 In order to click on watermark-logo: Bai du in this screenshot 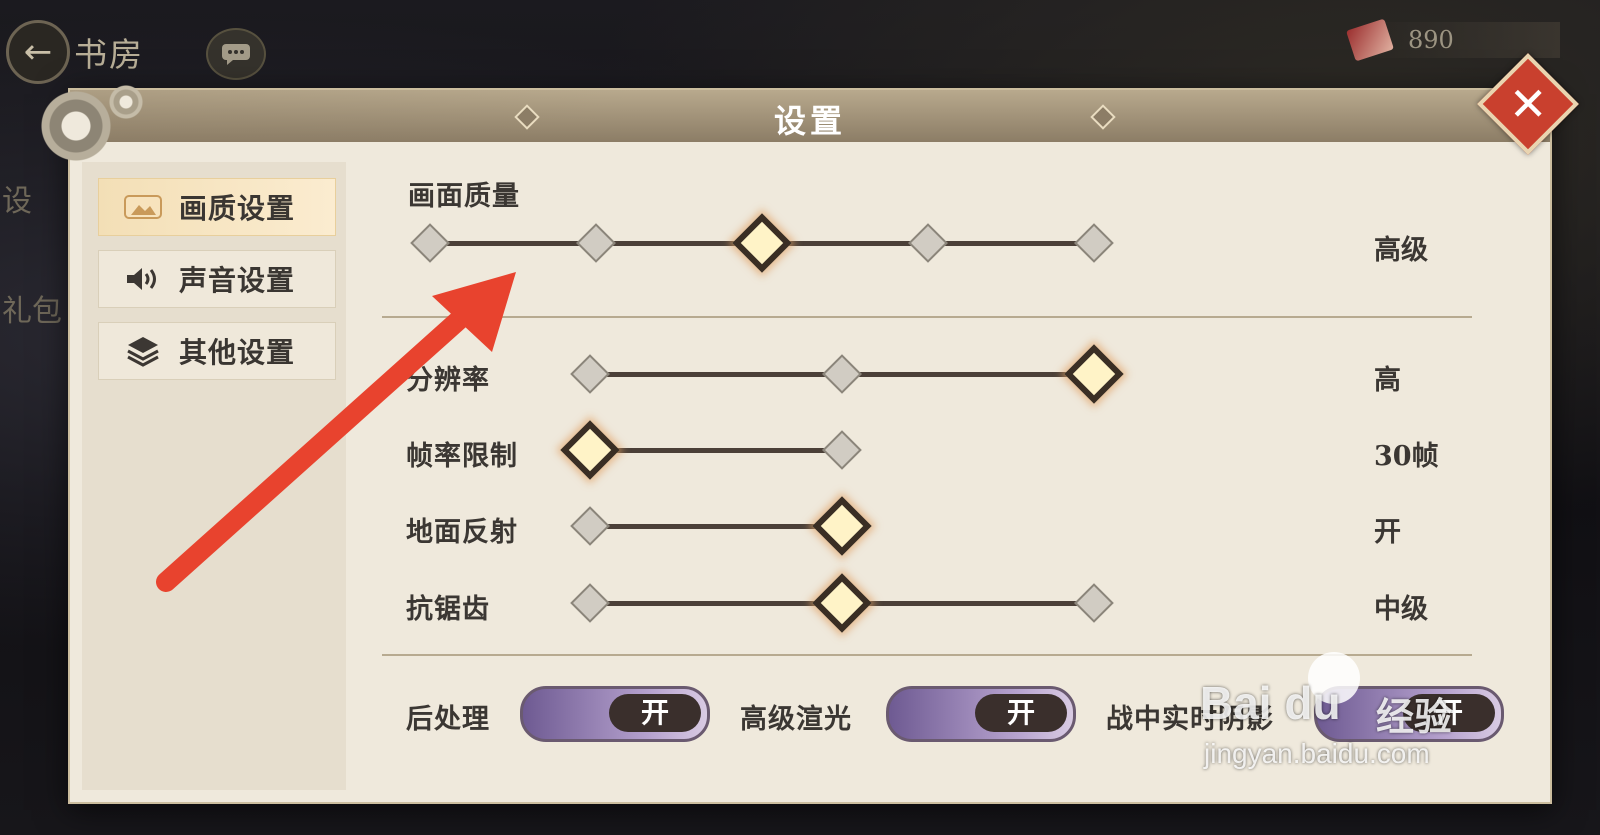, I will do `click(1270, 703)`.